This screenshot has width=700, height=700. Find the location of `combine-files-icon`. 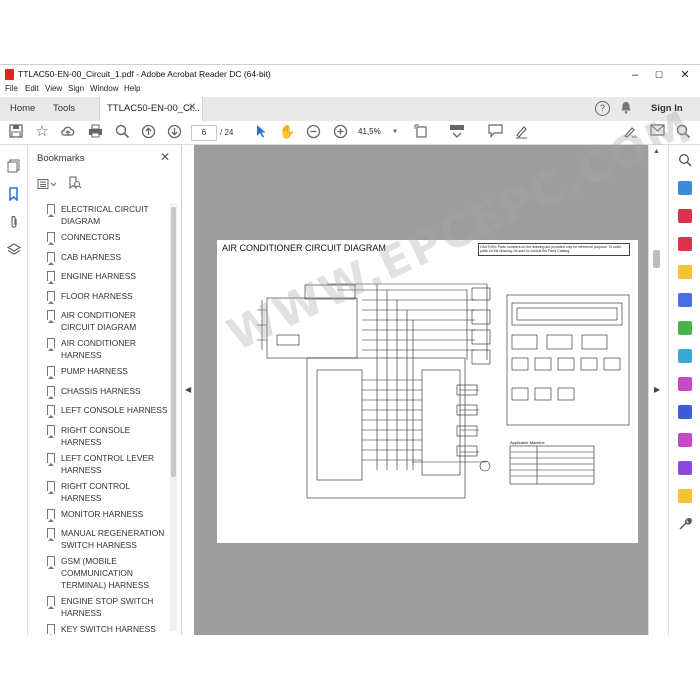

combine-files-icon is located at coordinates (685, 300).